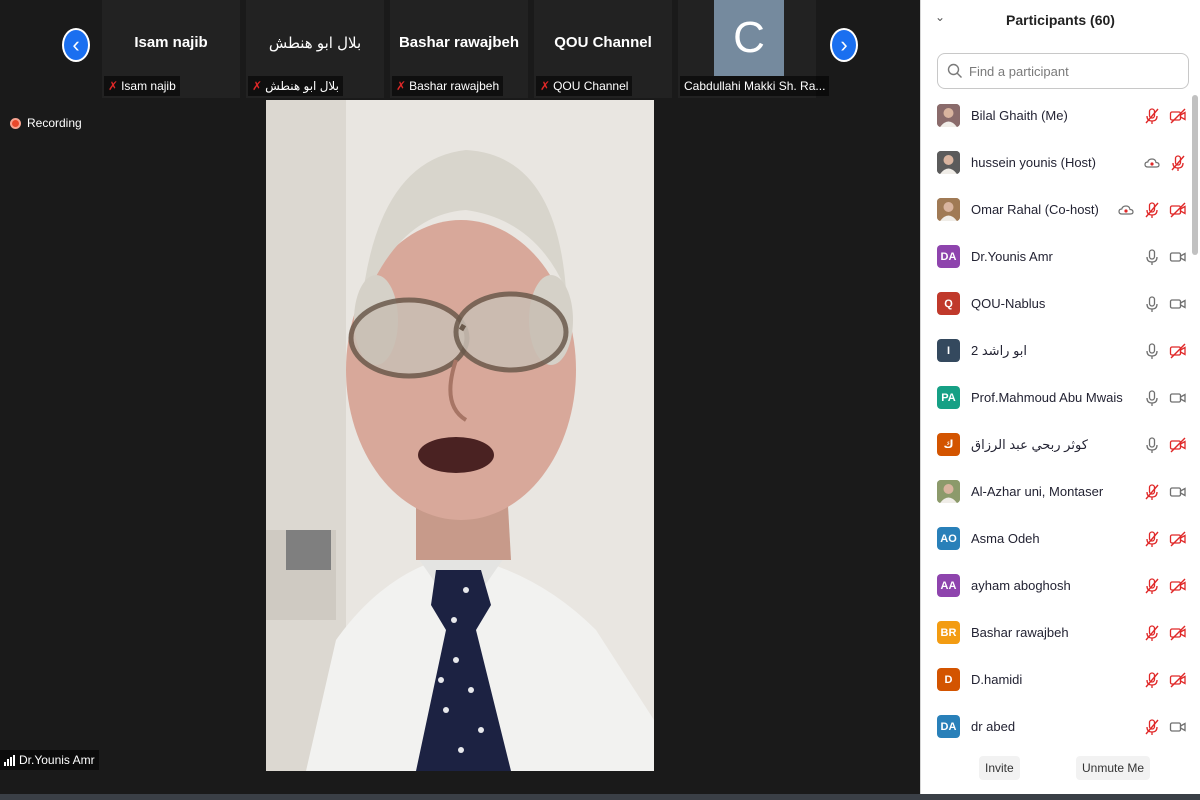 The image size is (1200, 800). What do you see at coordinates (1057, 585) in the screenshot?
I see `participant-row: AA ayham aboghosh` at bounding box center [1057, 585].